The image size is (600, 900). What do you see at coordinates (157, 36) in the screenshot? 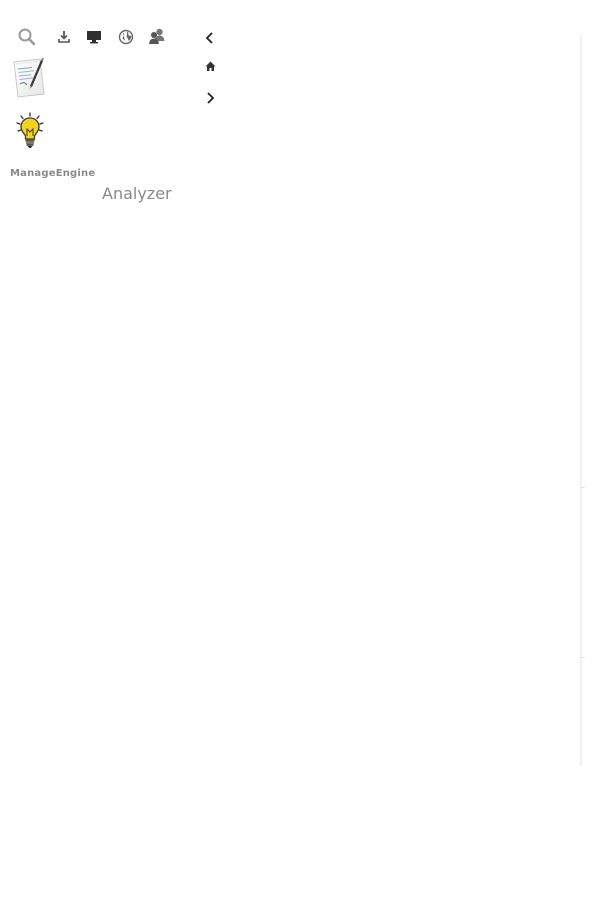
I see `users-icon` at bounding box center [157, 36].